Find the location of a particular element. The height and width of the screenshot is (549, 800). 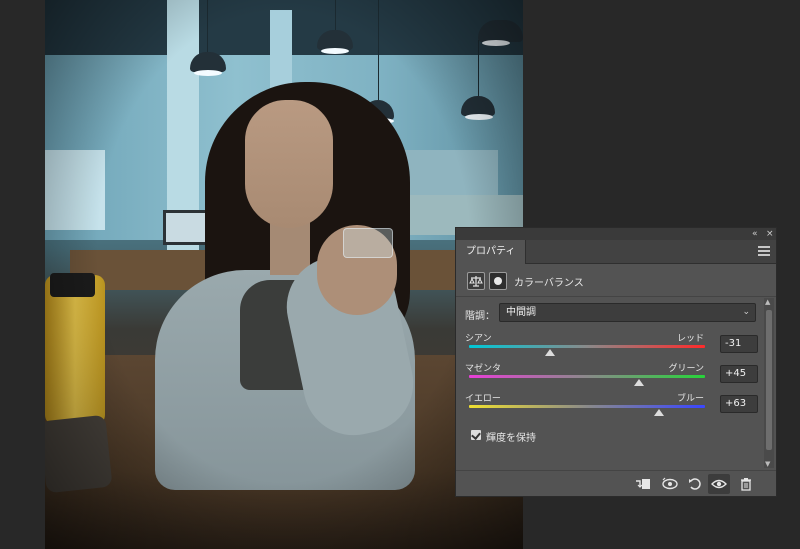

slider-blue-label: ブルー is located at coordinates (690, 399).